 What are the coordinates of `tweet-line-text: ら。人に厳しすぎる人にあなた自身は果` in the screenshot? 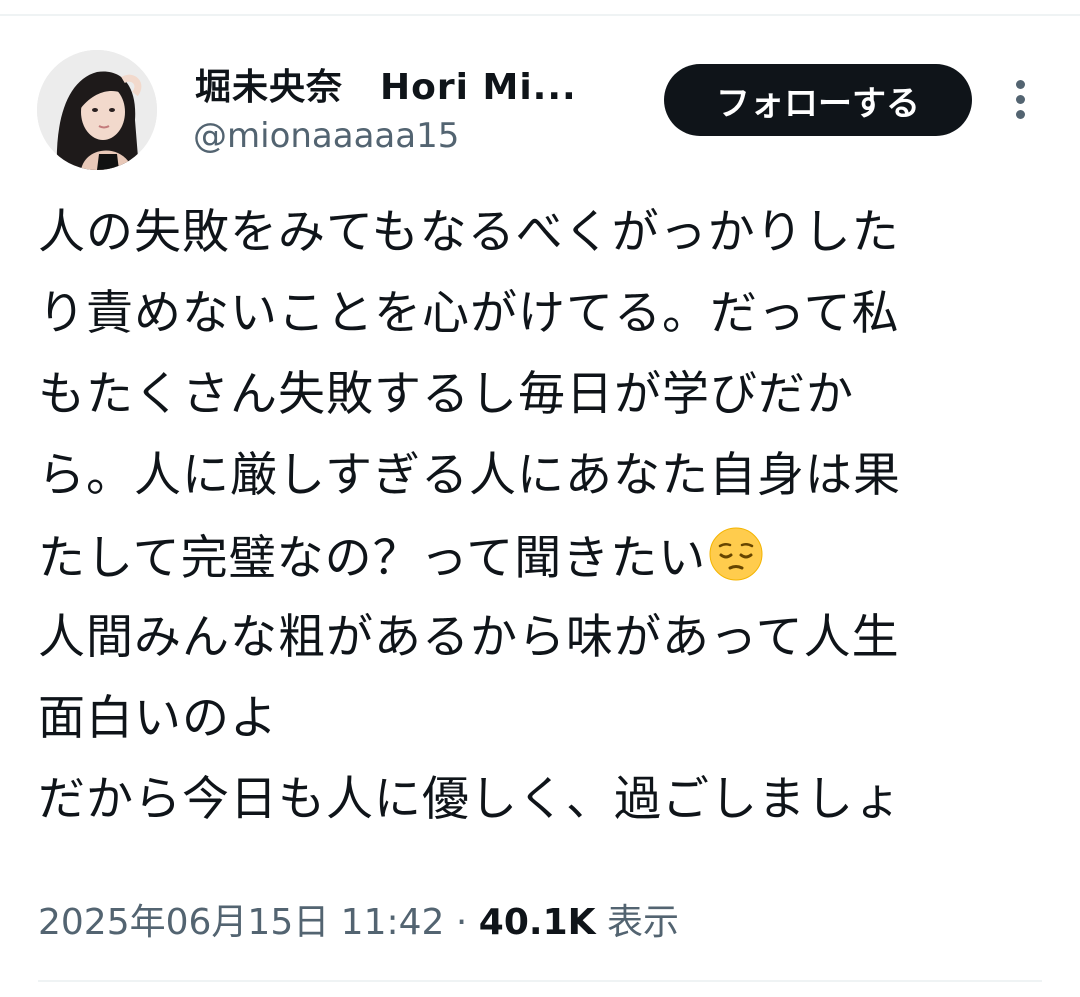 It's located at (470, 475).